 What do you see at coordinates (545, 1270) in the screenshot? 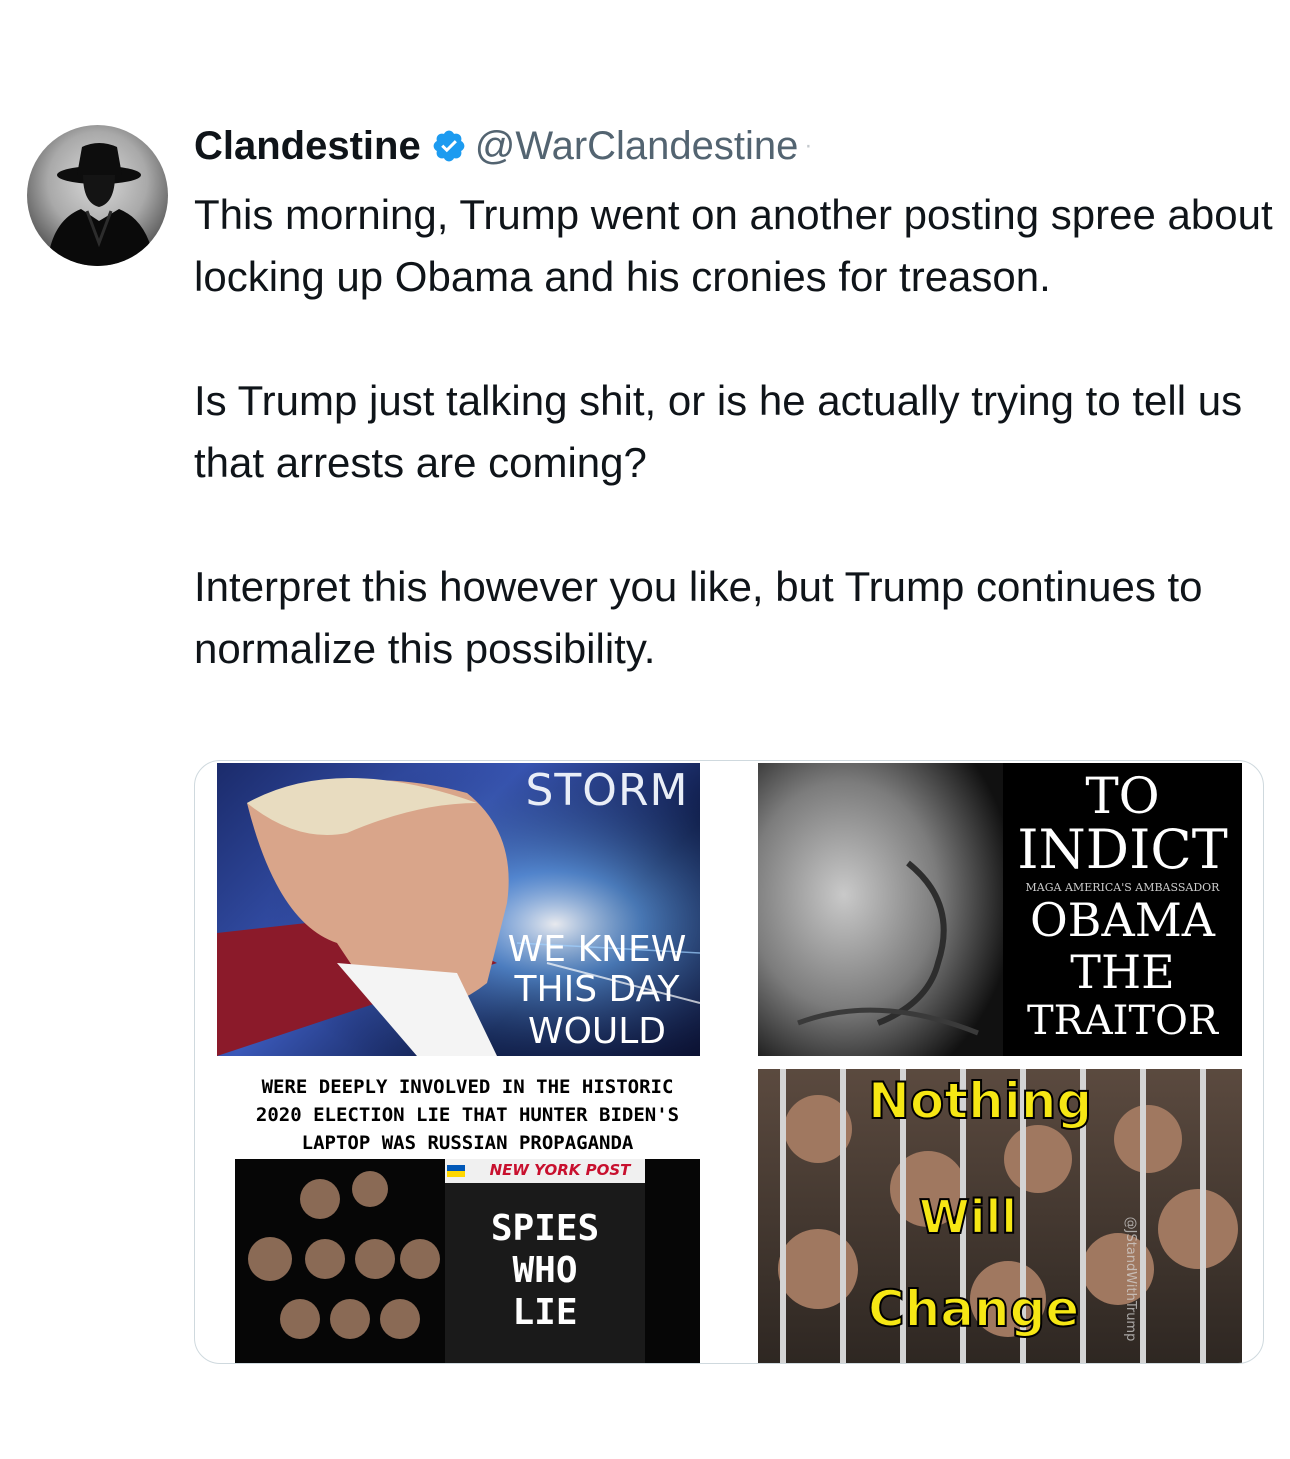
I see `spies-headline: WHO` at bounding box center [545, 1270].